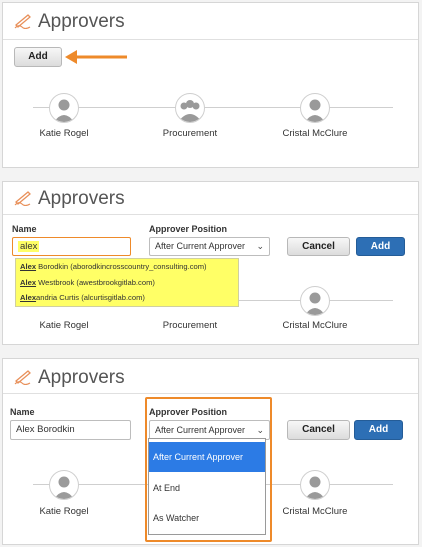  I want to click on option-at-end: At End, so click(207, 488).